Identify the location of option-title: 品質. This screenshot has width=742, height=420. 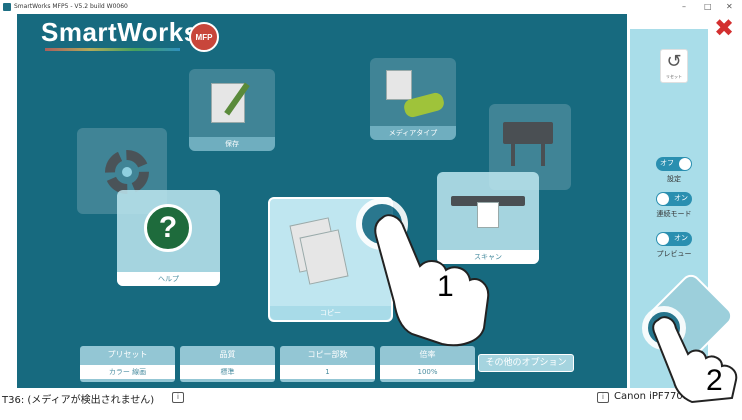
(227, 354).